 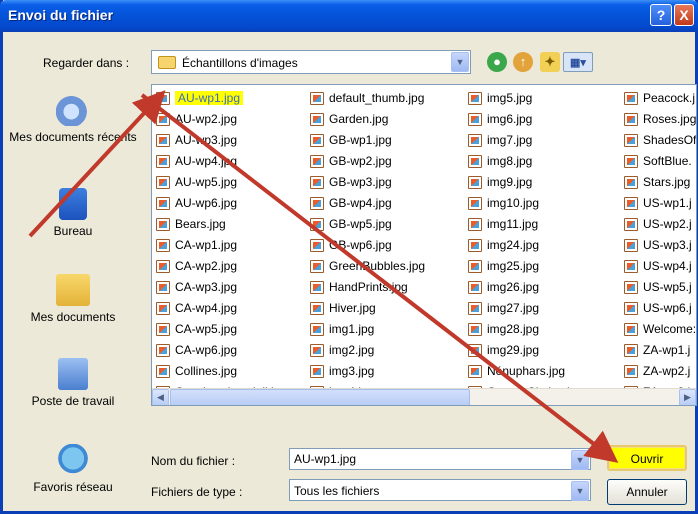 I want to click on file-item: img6.jpg, so click(x=525, y=120).